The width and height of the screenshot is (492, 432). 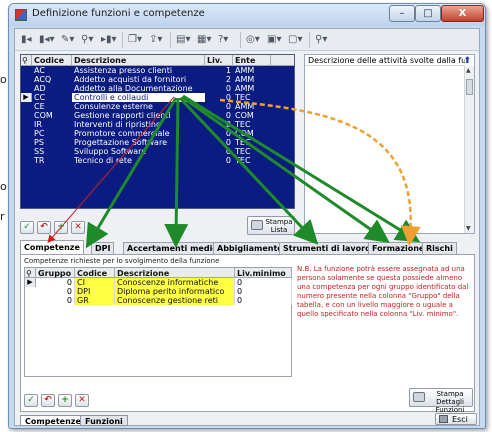 I want to click on tab-competenze: Competenze, so click(x=52, y=247).